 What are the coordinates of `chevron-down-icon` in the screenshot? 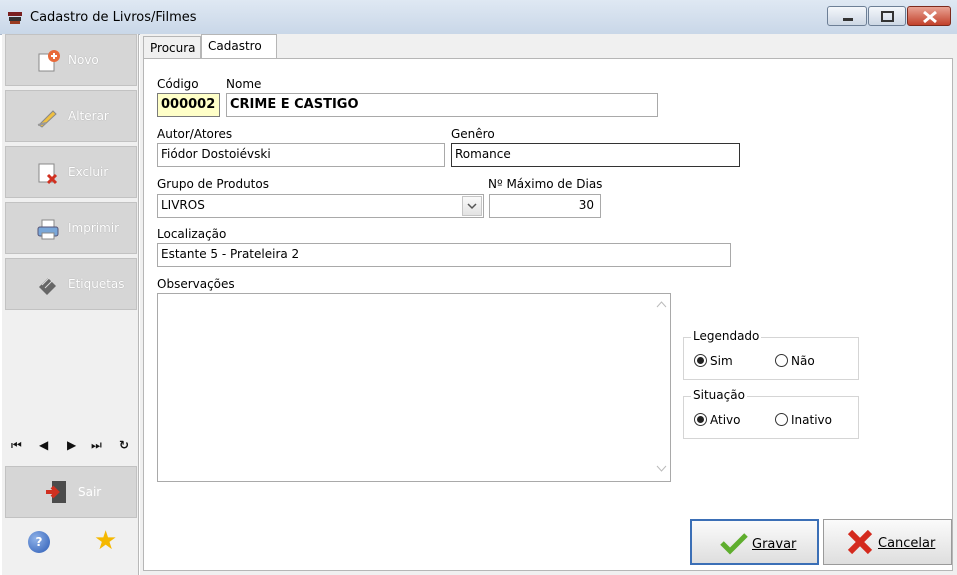 It's located at (472, 206).